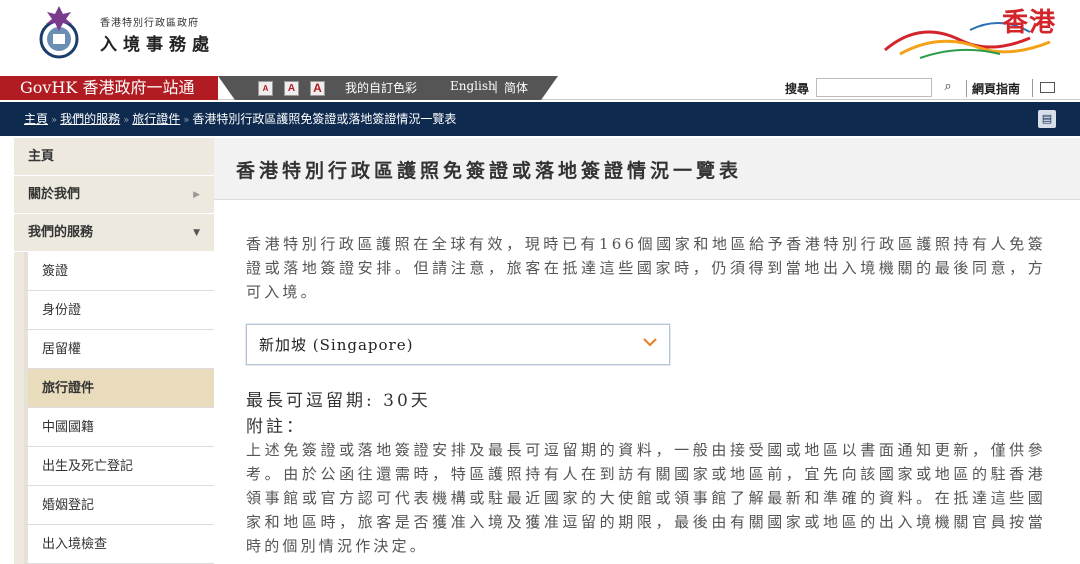  I want to click on breadcrumb: 主頁» 我們的服務» 旅行證件» 香港特別行政區護照免簽證或落地簽證情況一覽表 ▤, so click(540, 119).